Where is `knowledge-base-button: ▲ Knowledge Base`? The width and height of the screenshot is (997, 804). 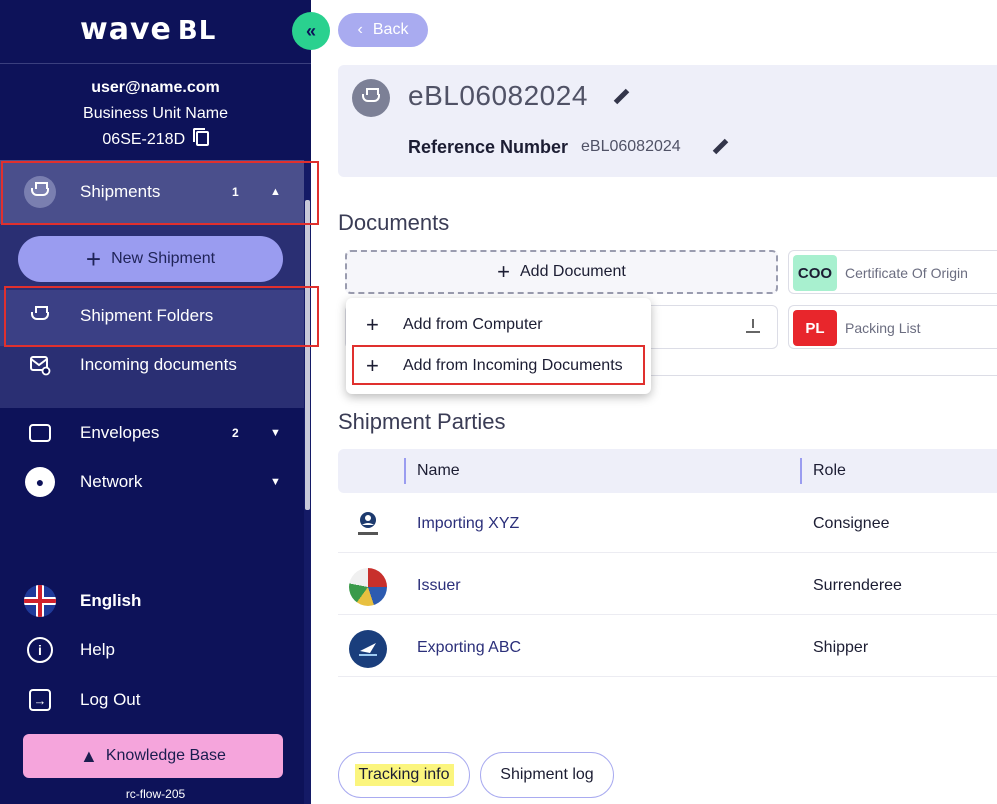
knowledge-base-button: ▲ Knowledge Base is located at coordinates (153, 756).